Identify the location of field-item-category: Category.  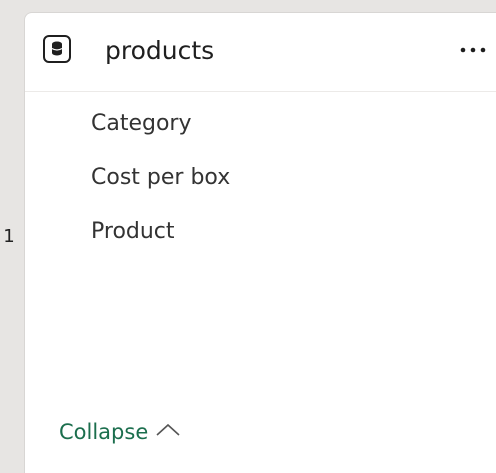
(160, 136).